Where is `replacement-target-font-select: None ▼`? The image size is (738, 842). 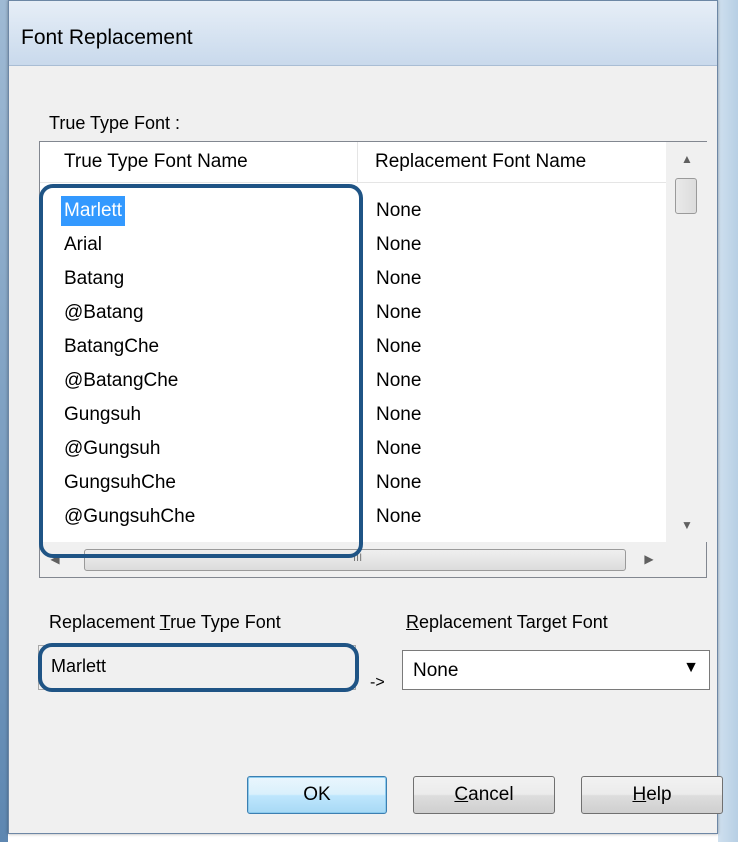
replacement-target-font-select: None ▼ is located at coordinates (556, 670).